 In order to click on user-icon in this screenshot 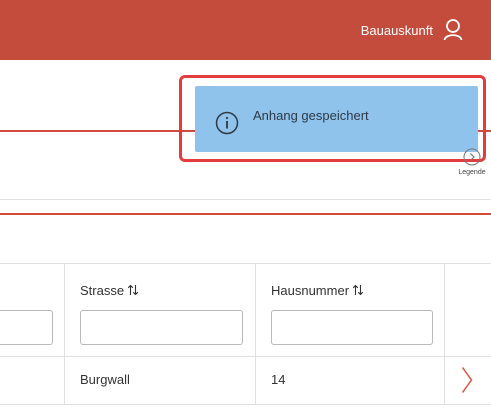, I will do `click(453, 30)`.